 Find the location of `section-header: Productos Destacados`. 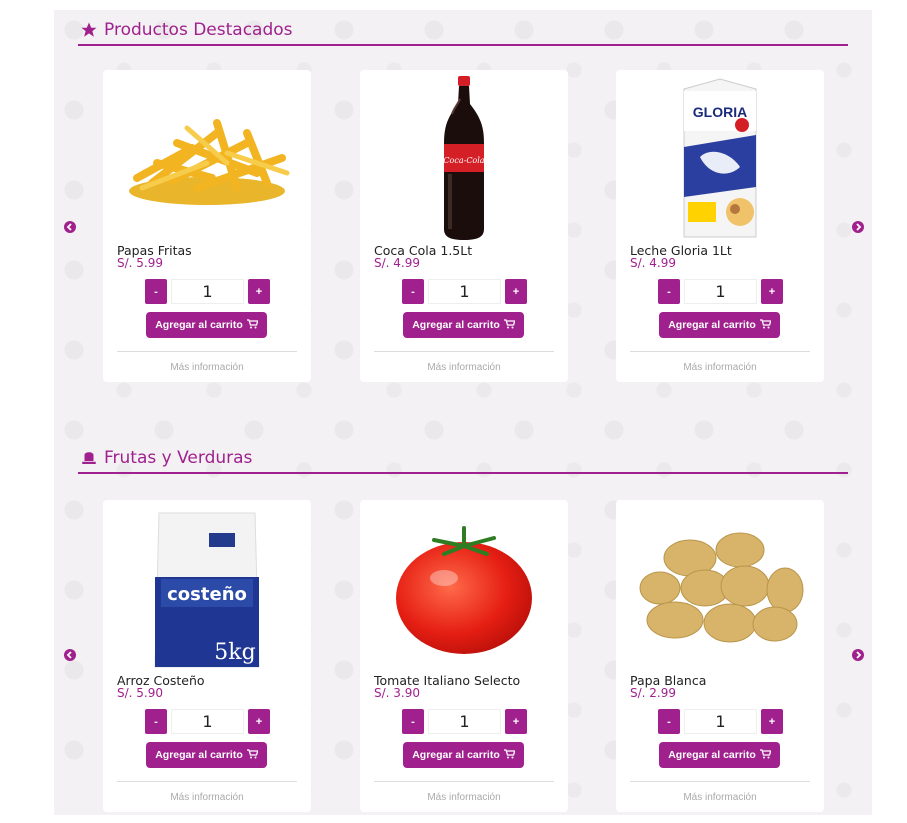

section-header: Productos Destacados is located at coordinates (463, 31).